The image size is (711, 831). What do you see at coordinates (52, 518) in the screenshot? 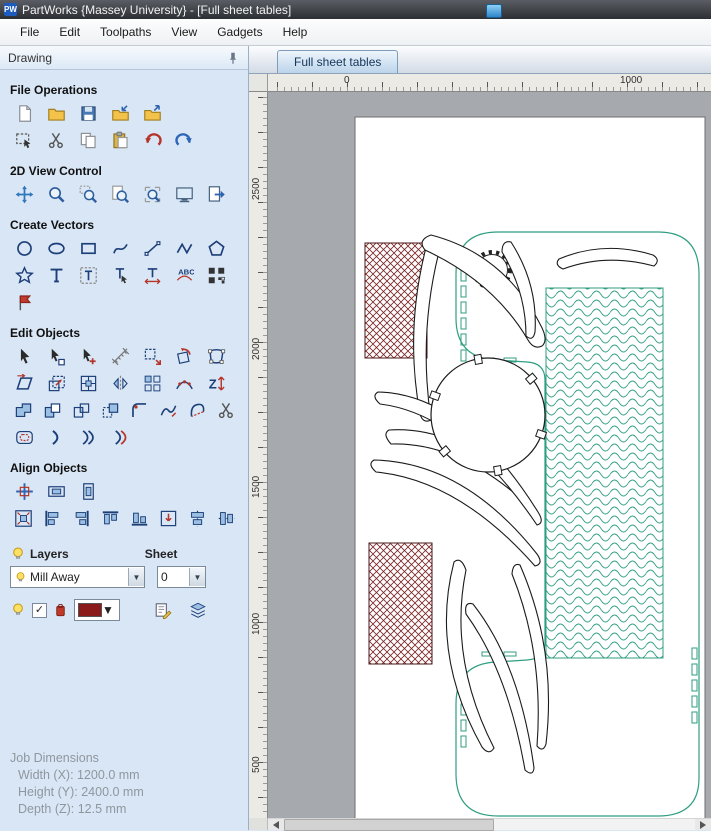
I see `align-left-button` at bounding box center [52, 518].